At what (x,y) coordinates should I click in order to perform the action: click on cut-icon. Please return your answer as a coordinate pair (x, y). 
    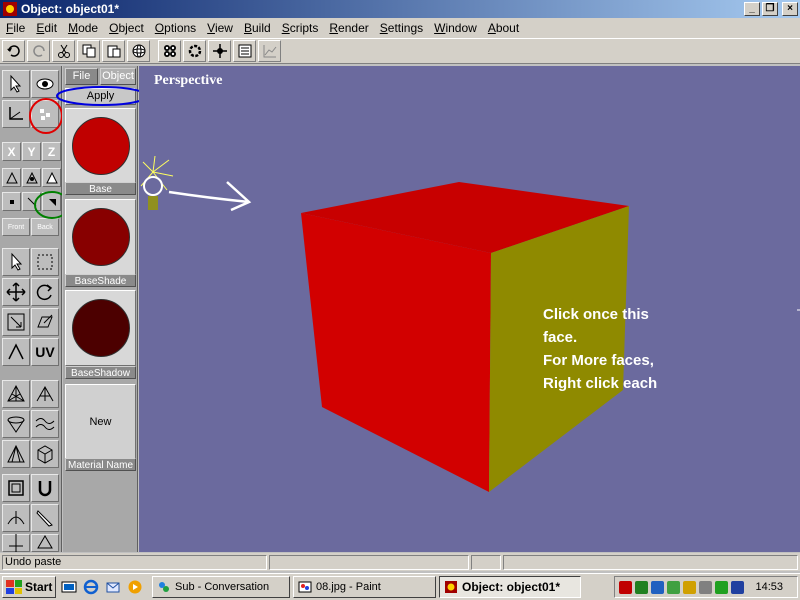
    Looking at the image, I should click on (63, 51).